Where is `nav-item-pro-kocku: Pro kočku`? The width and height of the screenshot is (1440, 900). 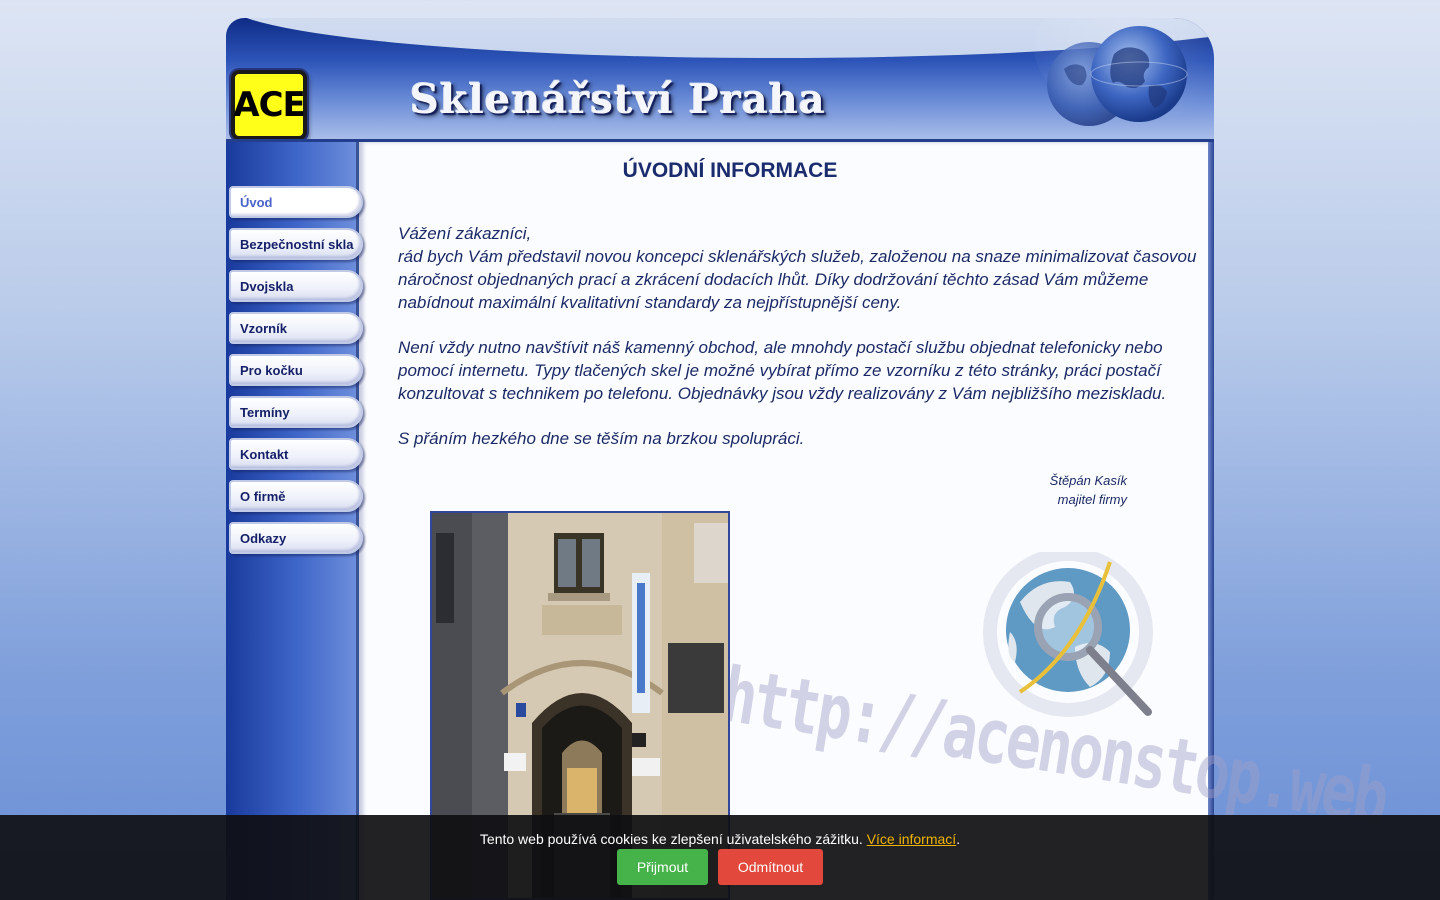 nav-item-pro-kocku: Pro kočku is located at coordinates (296, 370).